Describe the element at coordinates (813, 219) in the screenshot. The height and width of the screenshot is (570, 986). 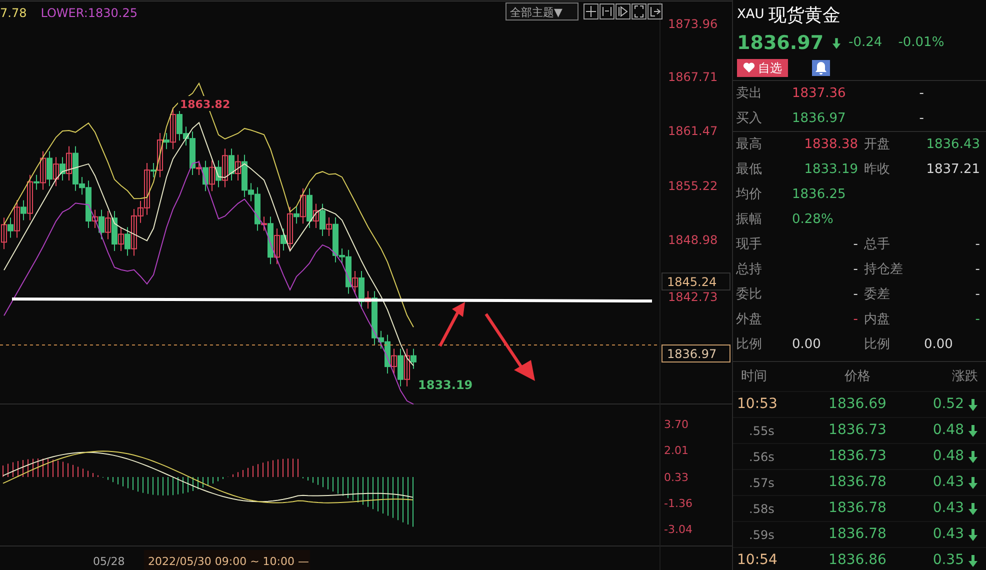
I see `field-value: 0.28%` at that location.